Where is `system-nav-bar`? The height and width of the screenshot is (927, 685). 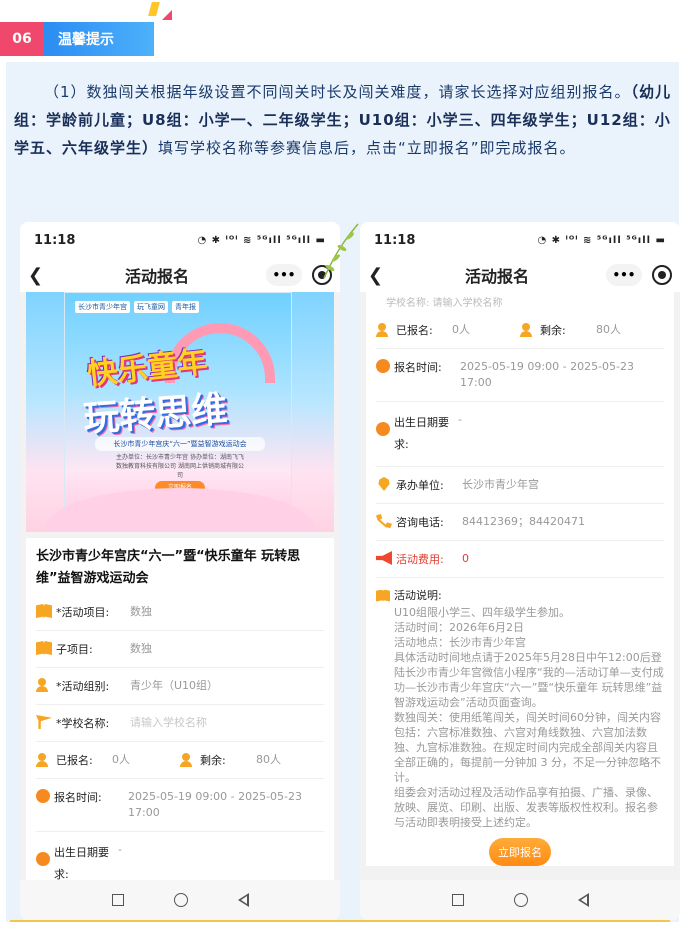
system-nav-bar is located at coordinates (180, 900).